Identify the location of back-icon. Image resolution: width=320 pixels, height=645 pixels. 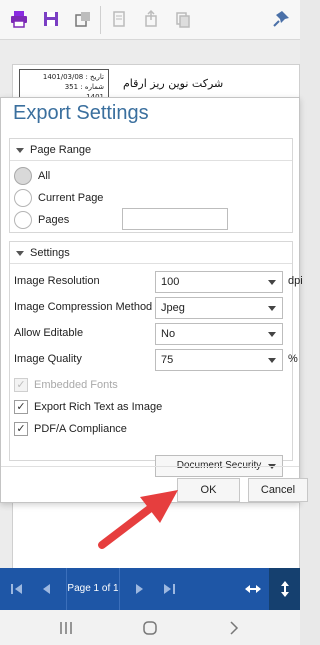
(233, 628).